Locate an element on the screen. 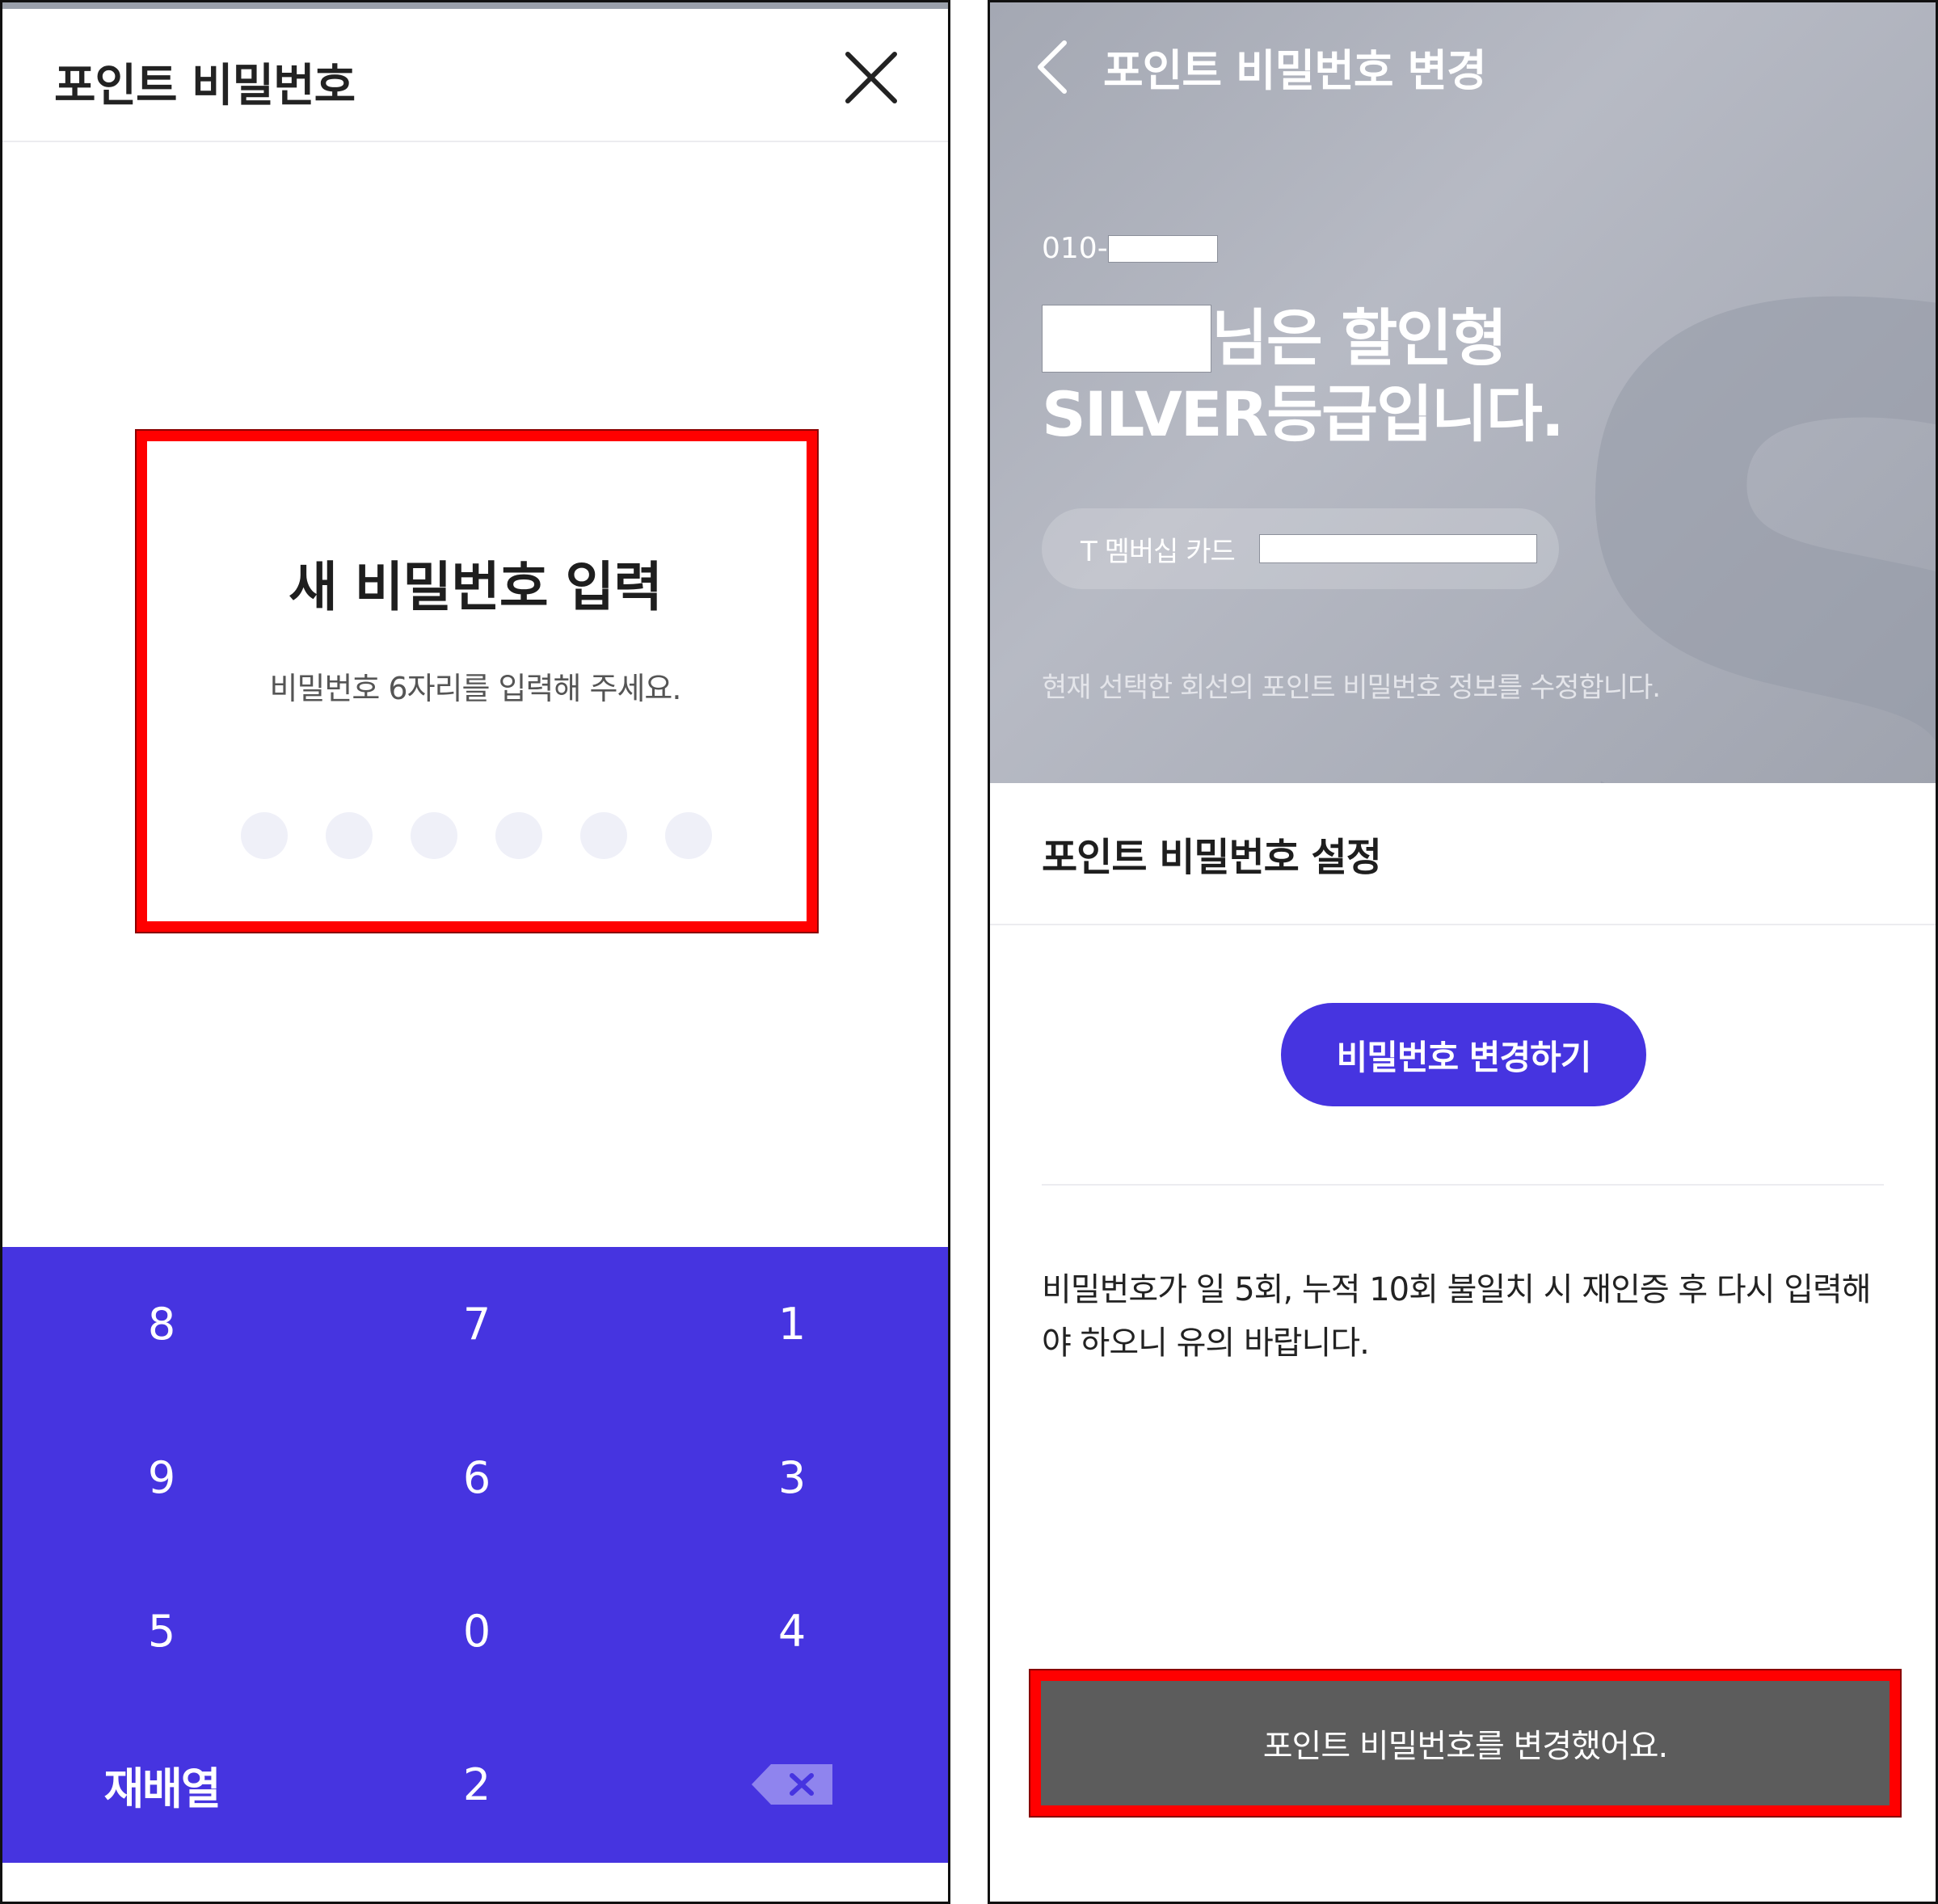 This screenshot has width=1938, height=1904. status-strip is located at coordinates (475, 5).